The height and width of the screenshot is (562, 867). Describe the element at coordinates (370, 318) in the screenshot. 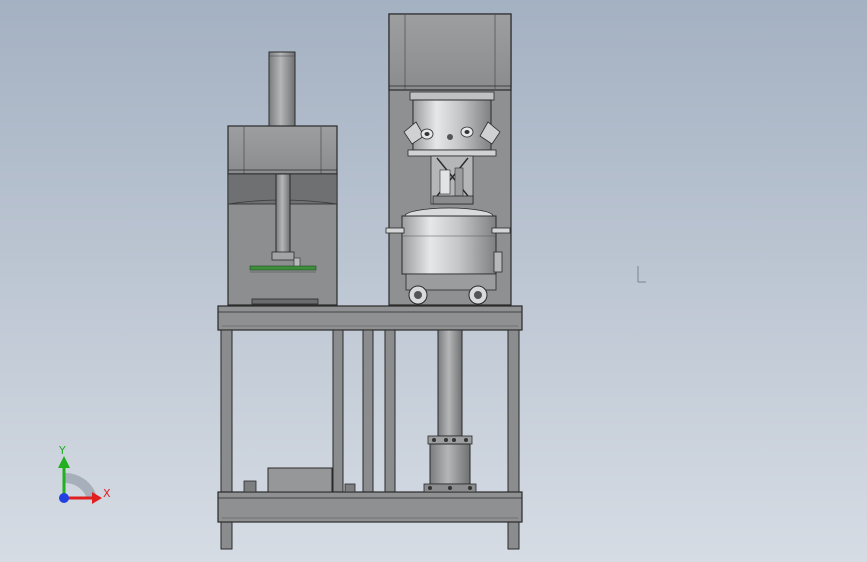

I see `table-top-plate` at that location.